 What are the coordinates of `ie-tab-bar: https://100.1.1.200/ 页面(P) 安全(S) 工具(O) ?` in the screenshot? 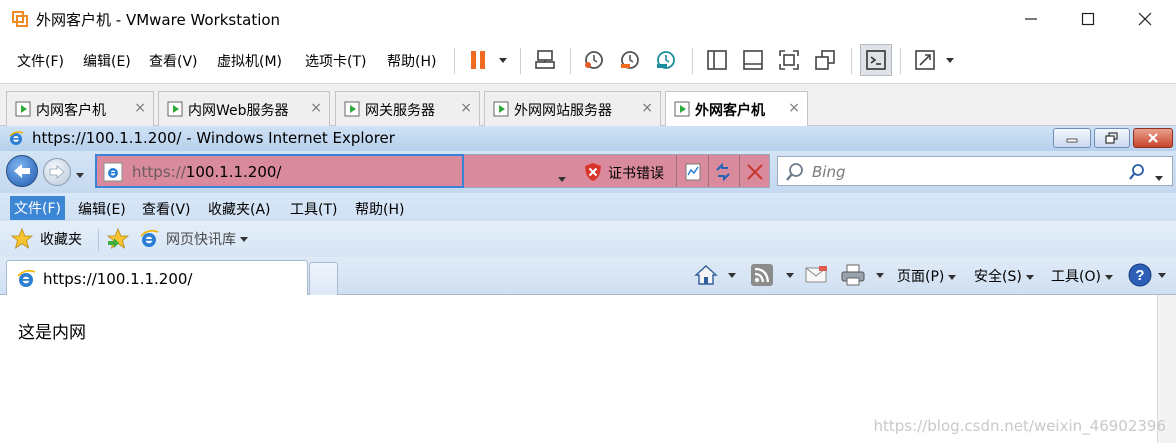 It's located at (588, 276).